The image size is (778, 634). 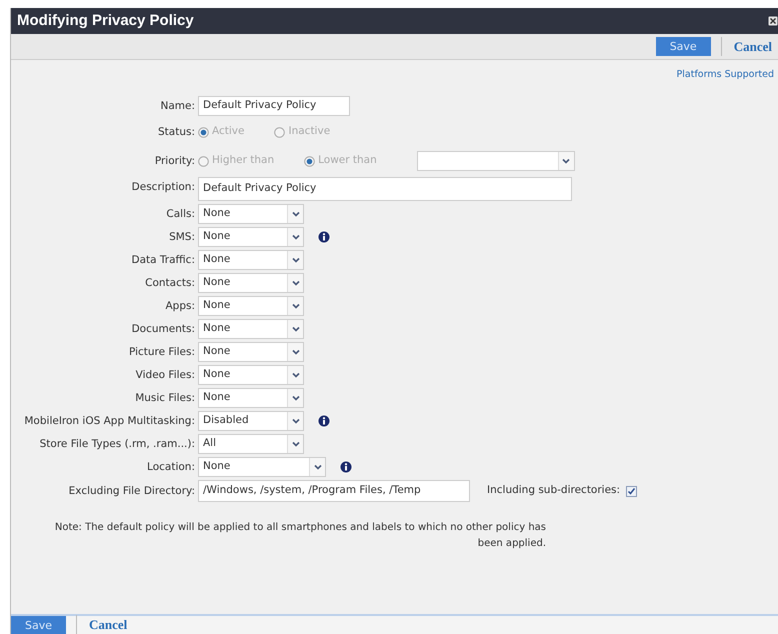 What do you see at coordinates (132, 490) in the screenshot?
I see `field-label: Excluding File Directory:` at bounding box center [132, 490].